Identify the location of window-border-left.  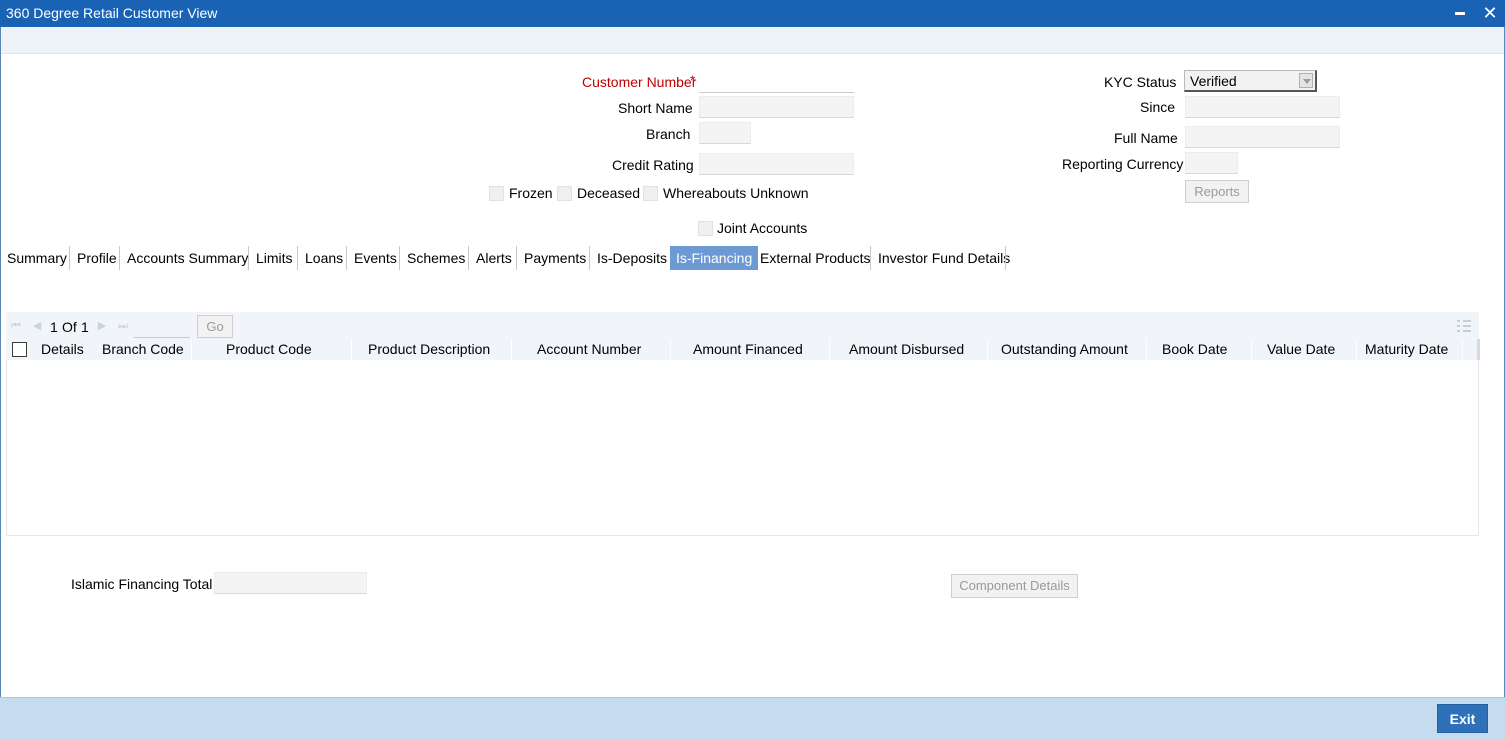
(0, 383).